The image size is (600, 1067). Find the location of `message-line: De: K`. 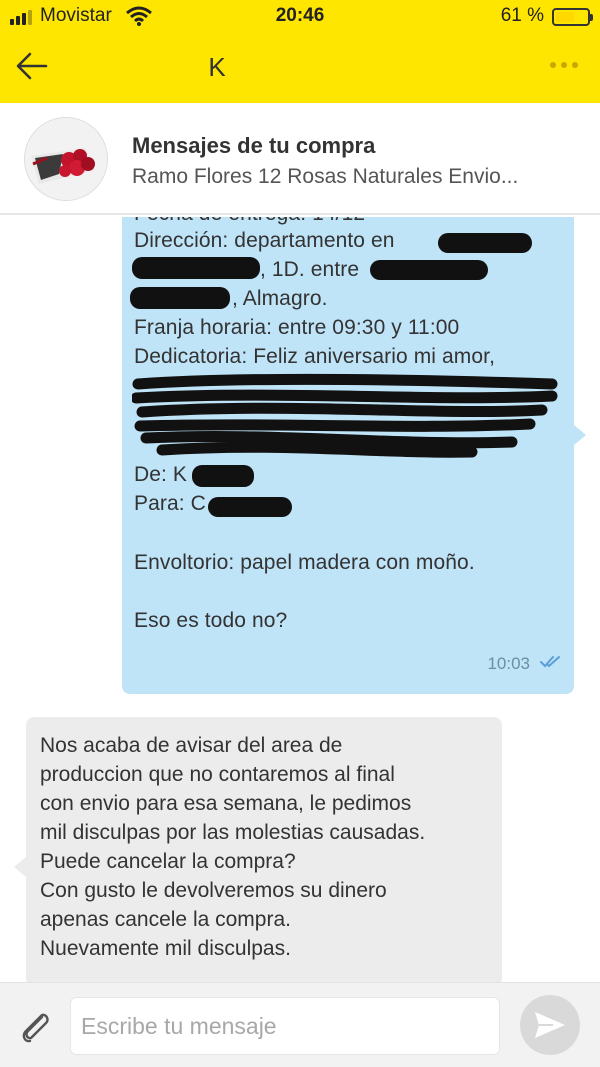

message-line: De: K is located at coordinates (161, 474).